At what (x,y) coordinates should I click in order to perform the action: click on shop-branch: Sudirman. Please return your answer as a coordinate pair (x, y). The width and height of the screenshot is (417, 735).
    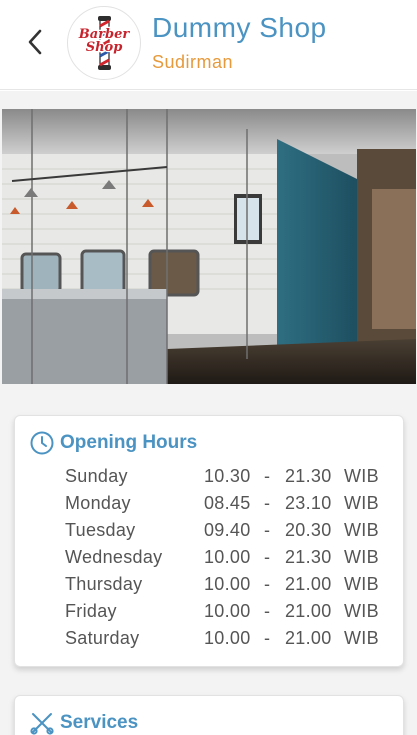
    Looking at the image, I should click on (193, 62).